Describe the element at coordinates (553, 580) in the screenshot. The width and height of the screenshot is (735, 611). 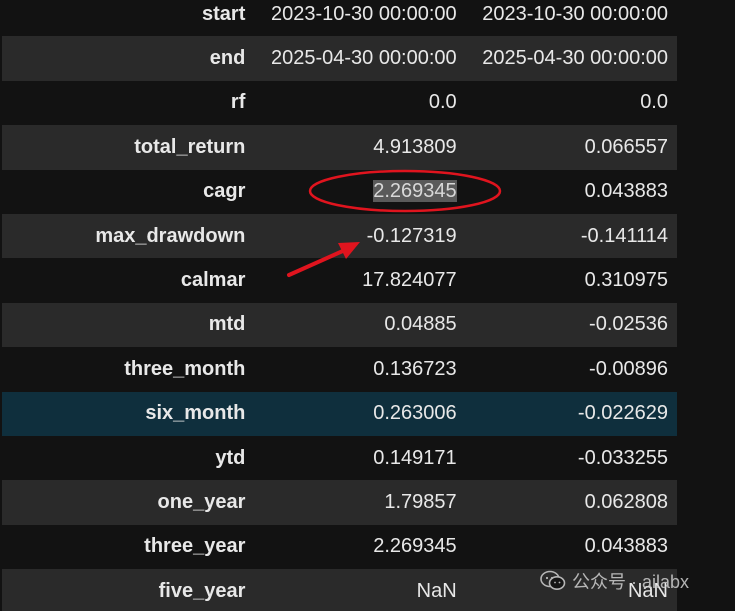
I see `wechat-icon` at that location.